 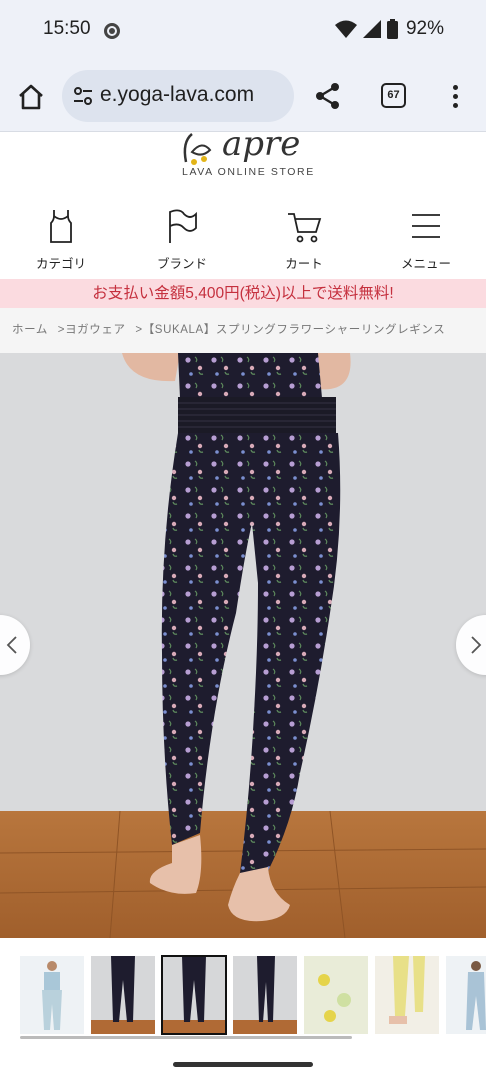 I want to click on thumbnail-strip, so click(x=243, y=990).